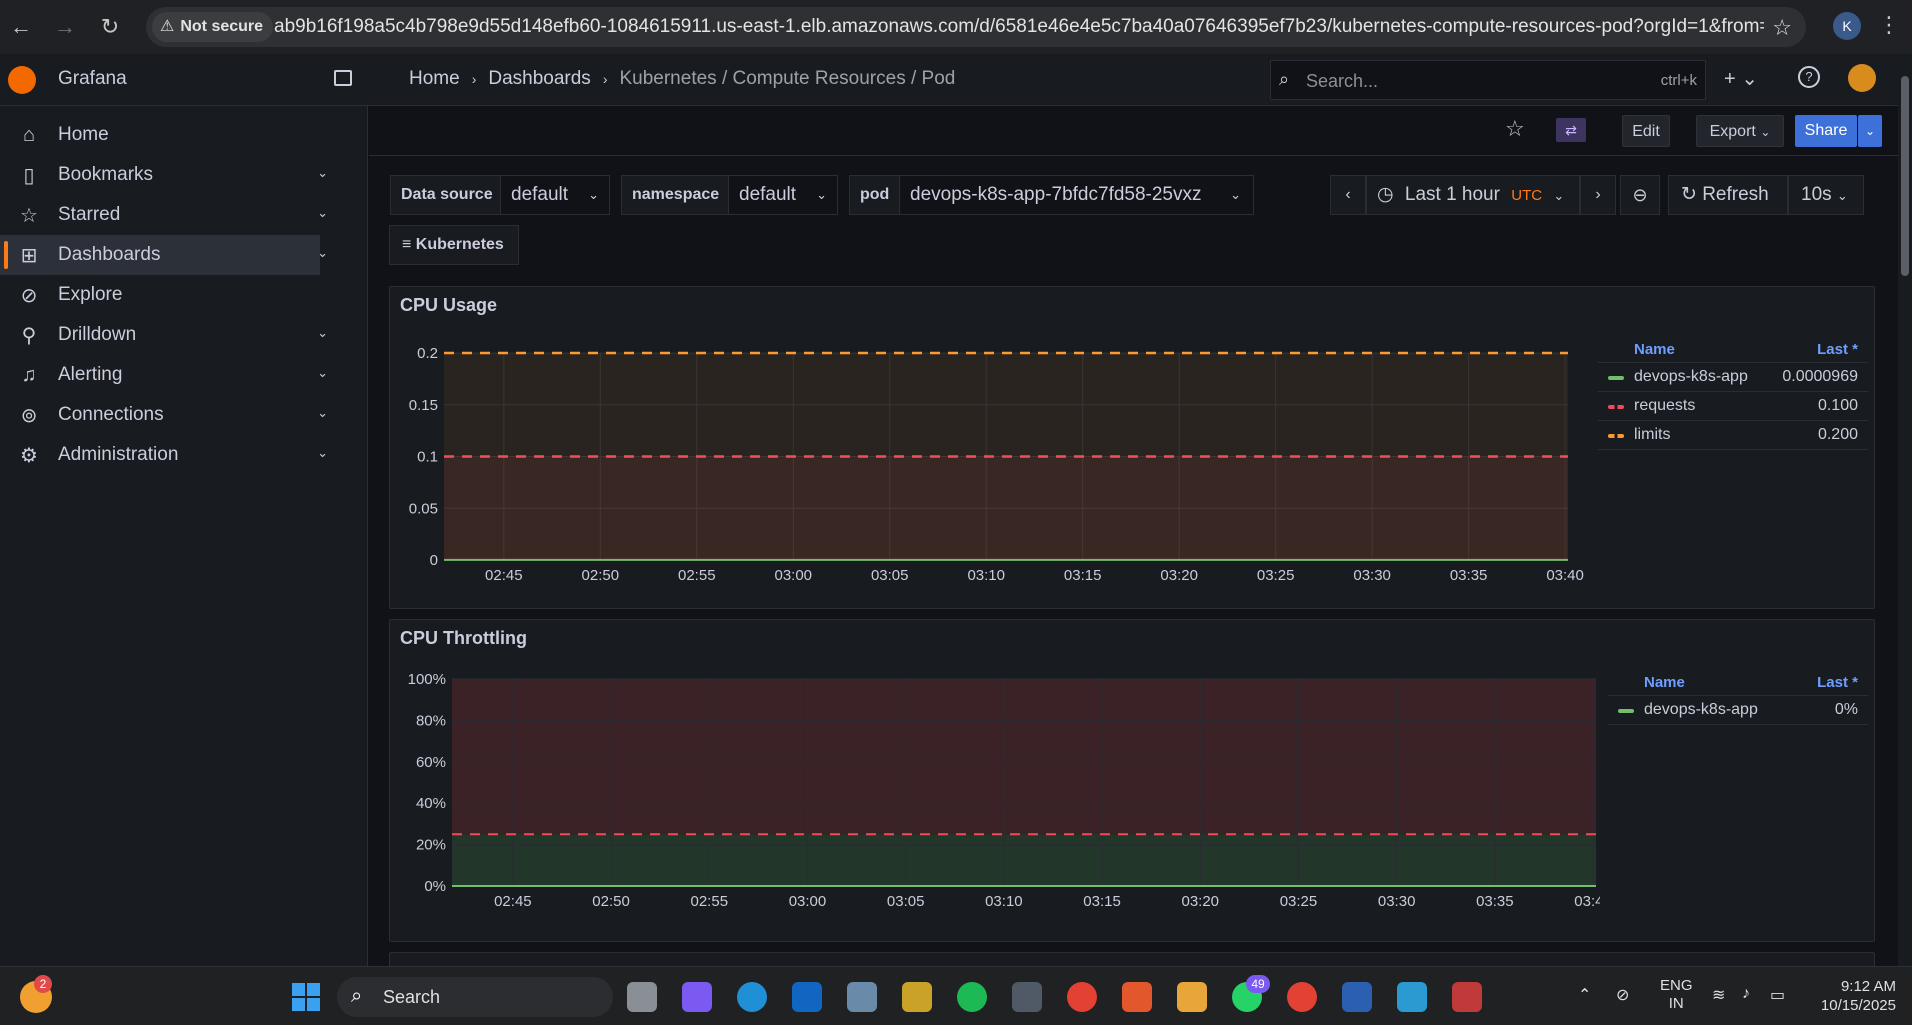 The width and height of the screenshot is (1912, 1025). Describe the element at coordinates (454, 245) in the screenshot. I see `kubernetes-dashboard-link: ≡ Kubernetes` at that location.